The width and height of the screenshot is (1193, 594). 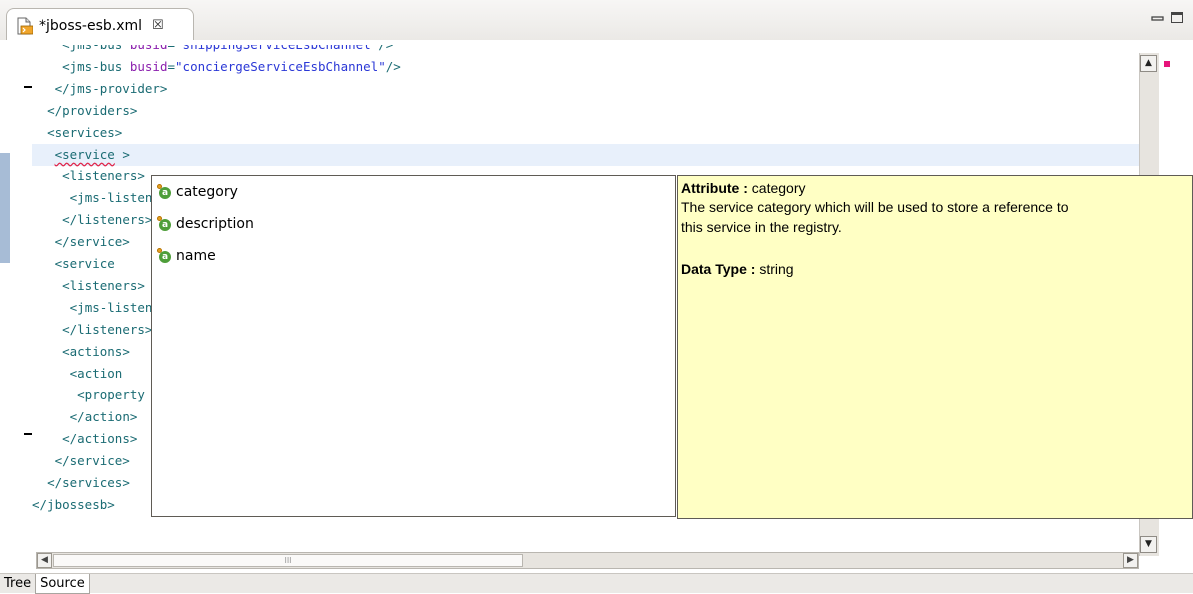 What do you see at coordinates (1148, 544) in the screenshot?
I see `scroll-down-icon: ▼` at bounding box center [1148, 544].